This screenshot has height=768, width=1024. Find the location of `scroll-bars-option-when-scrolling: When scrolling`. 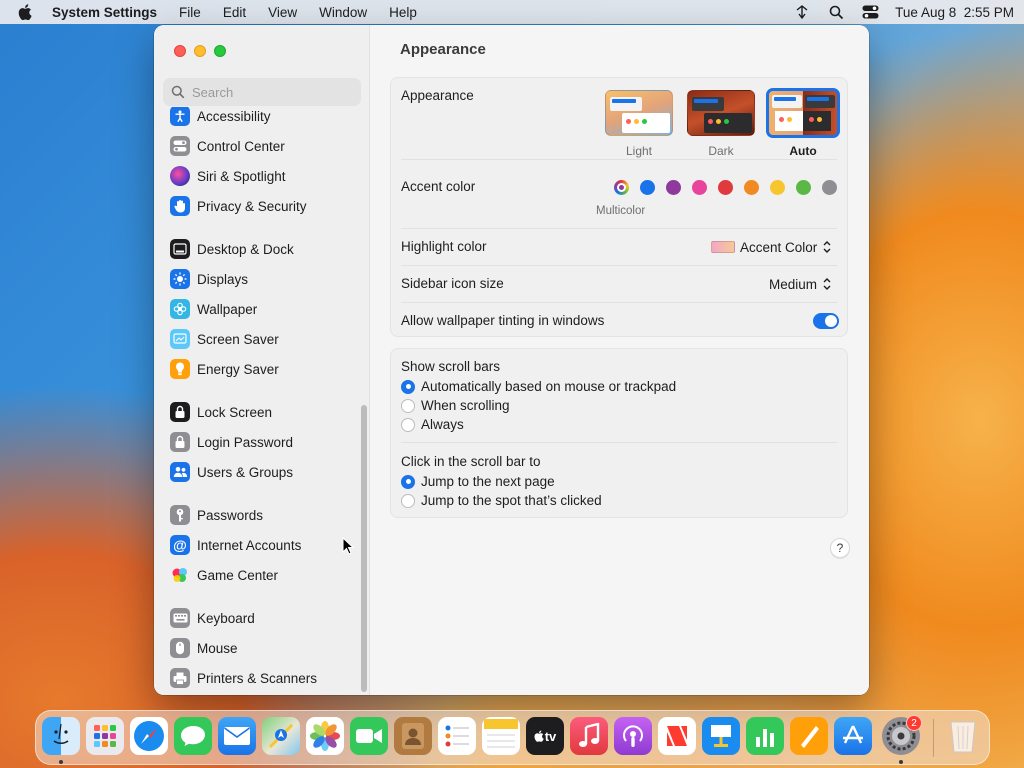

scroll-bars-option-when-scrolling: When scrolling is located at coordinates (455, 405).